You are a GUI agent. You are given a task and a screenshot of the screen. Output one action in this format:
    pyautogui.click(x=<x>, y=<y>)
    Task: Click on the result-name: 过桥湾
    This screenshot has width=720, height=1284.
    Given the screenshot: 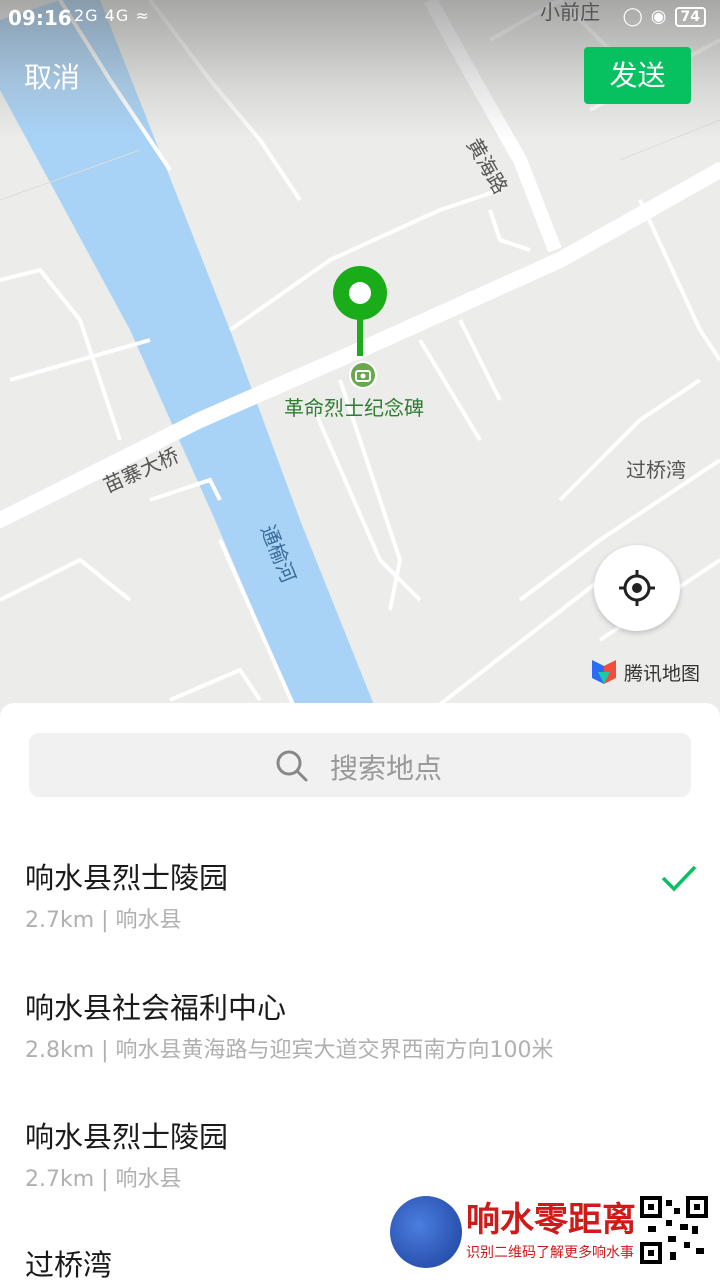 What is the action you would take?
    pyautogui.click(x=69, y=1265)
    